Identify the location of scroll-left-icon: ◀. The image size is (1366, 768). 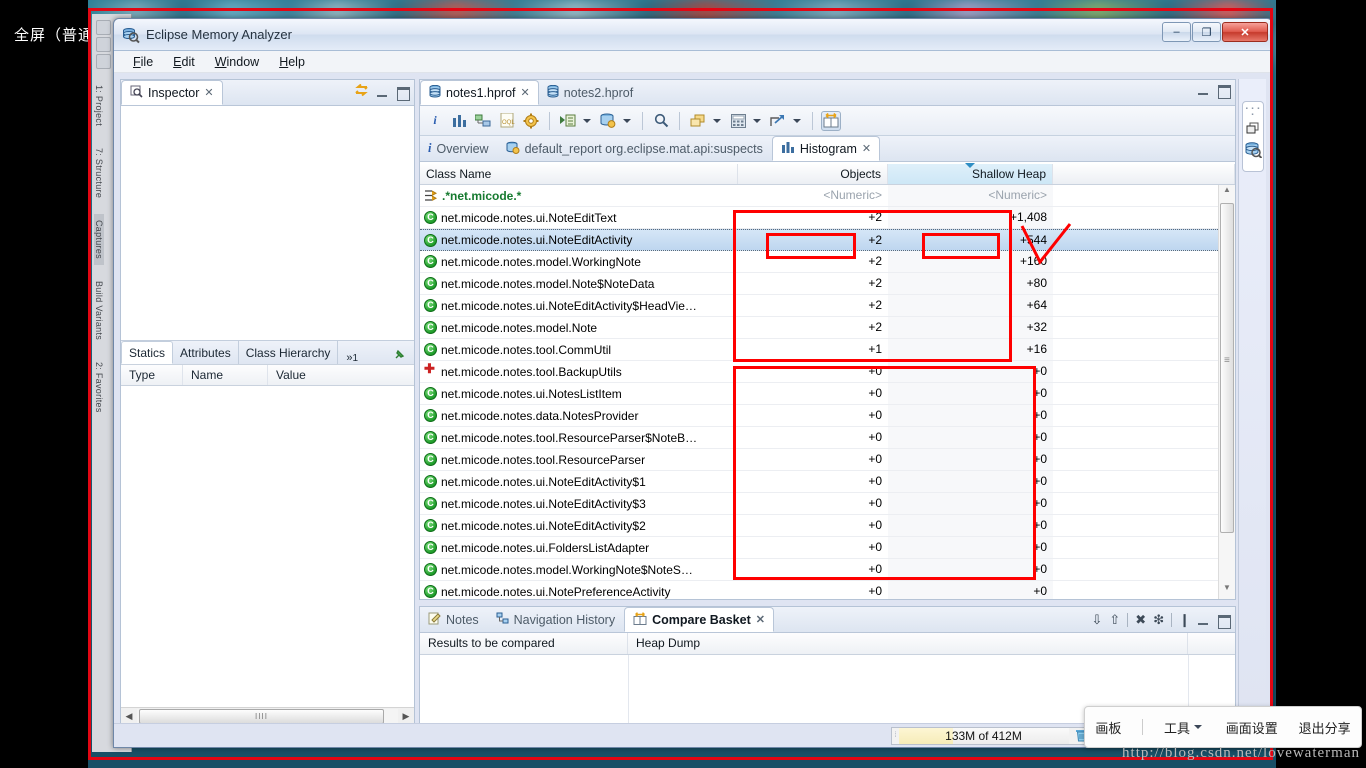
(129, 716).